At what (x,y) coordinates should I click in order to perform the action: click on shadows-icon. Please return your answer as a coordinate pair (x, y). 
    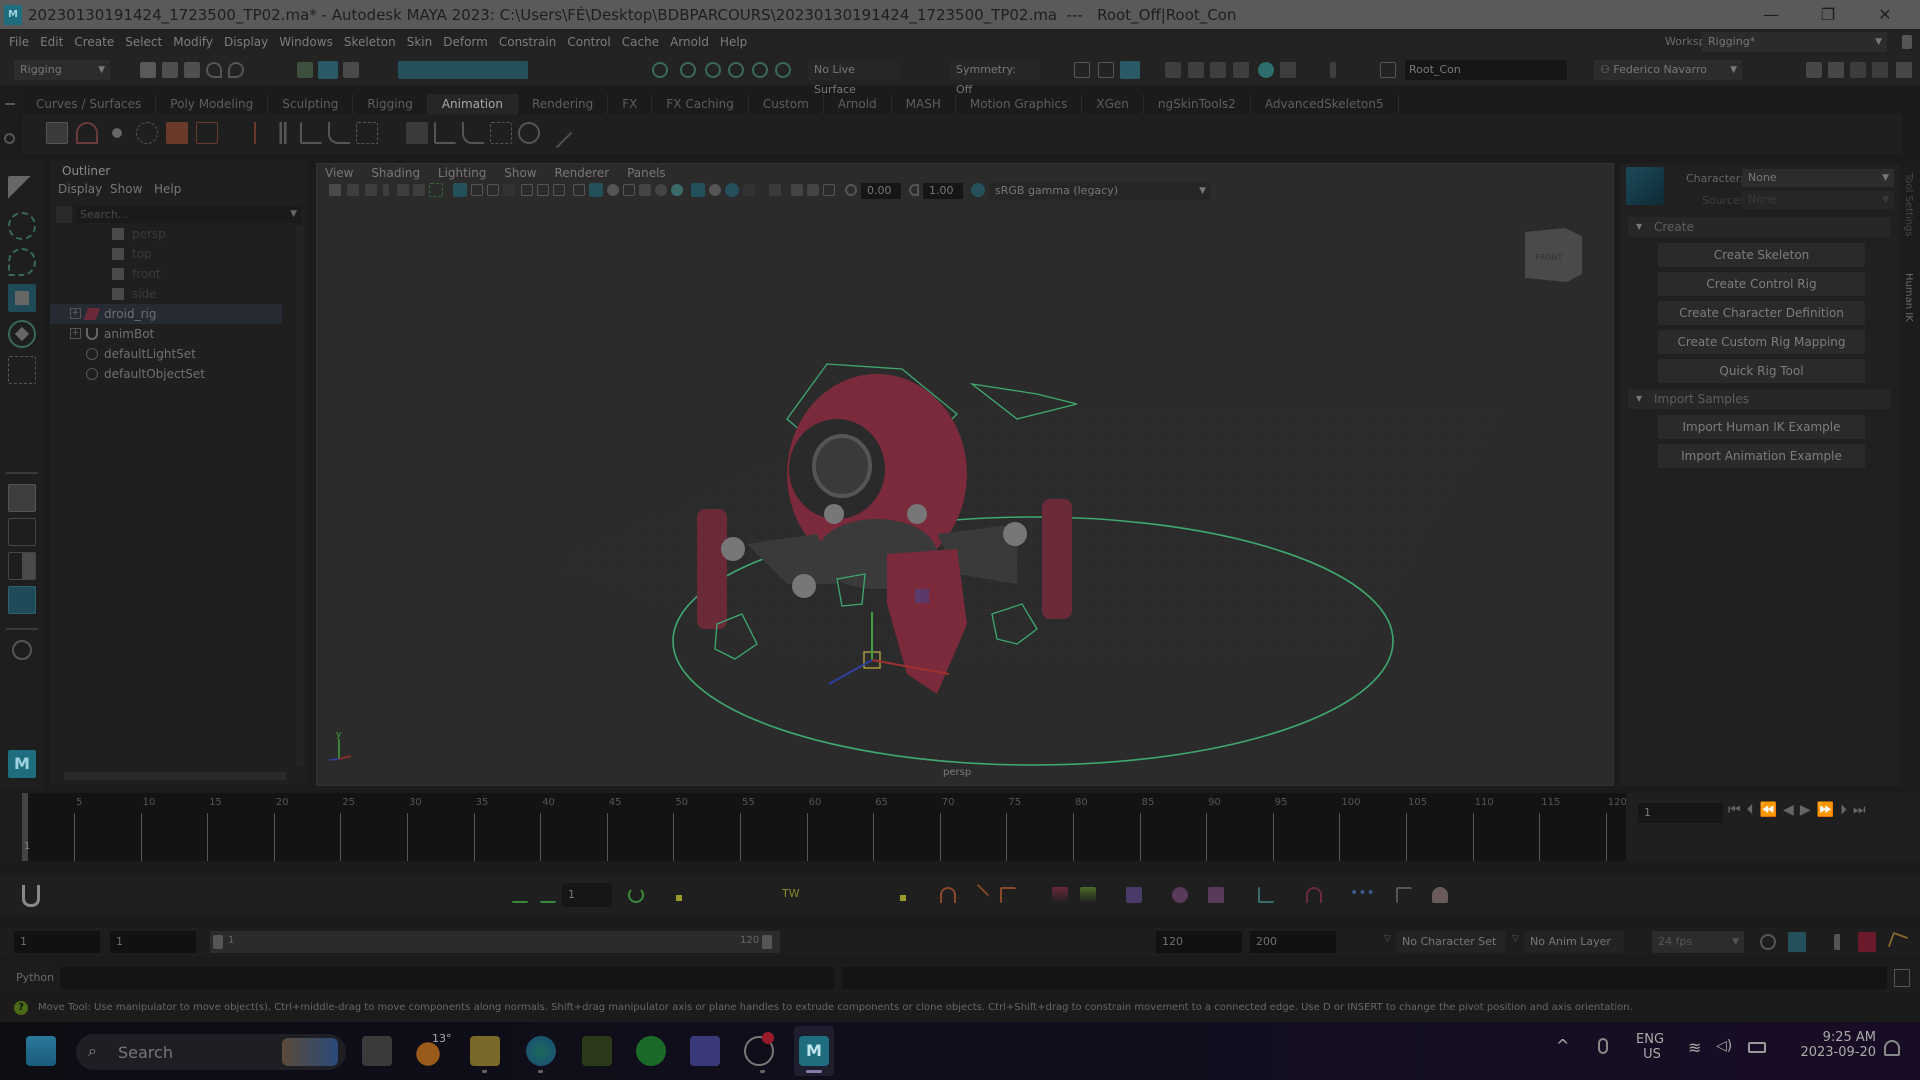
    Looking at the image, I should click on (677, 190).